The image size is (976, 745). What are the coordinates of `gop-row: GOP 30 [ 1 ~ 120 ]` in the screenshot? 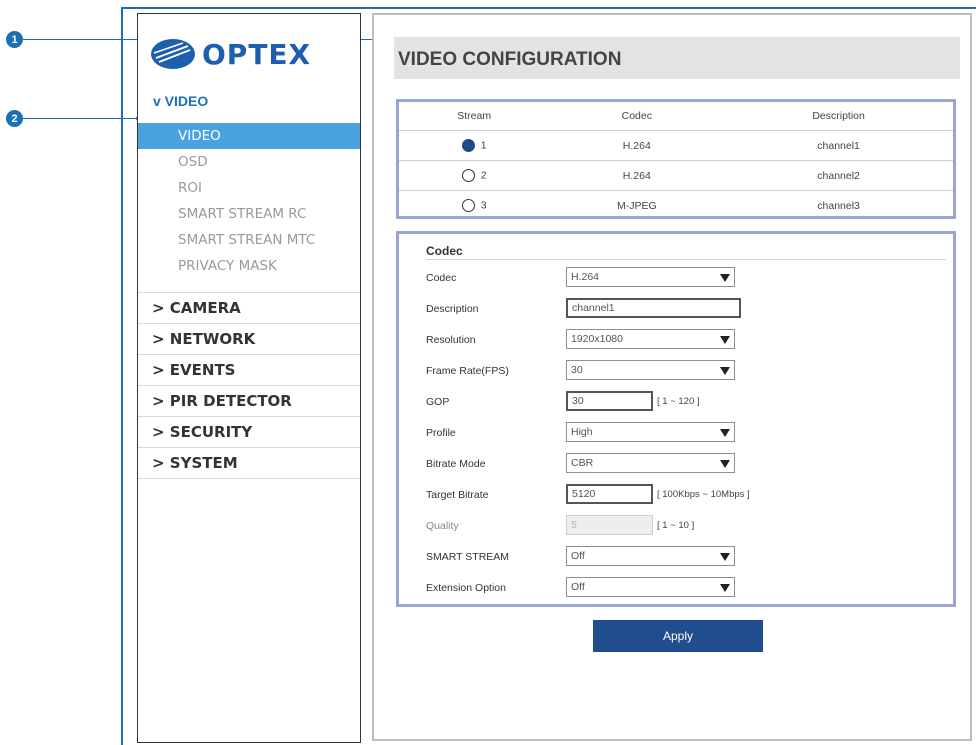 It's located at (686, 402).